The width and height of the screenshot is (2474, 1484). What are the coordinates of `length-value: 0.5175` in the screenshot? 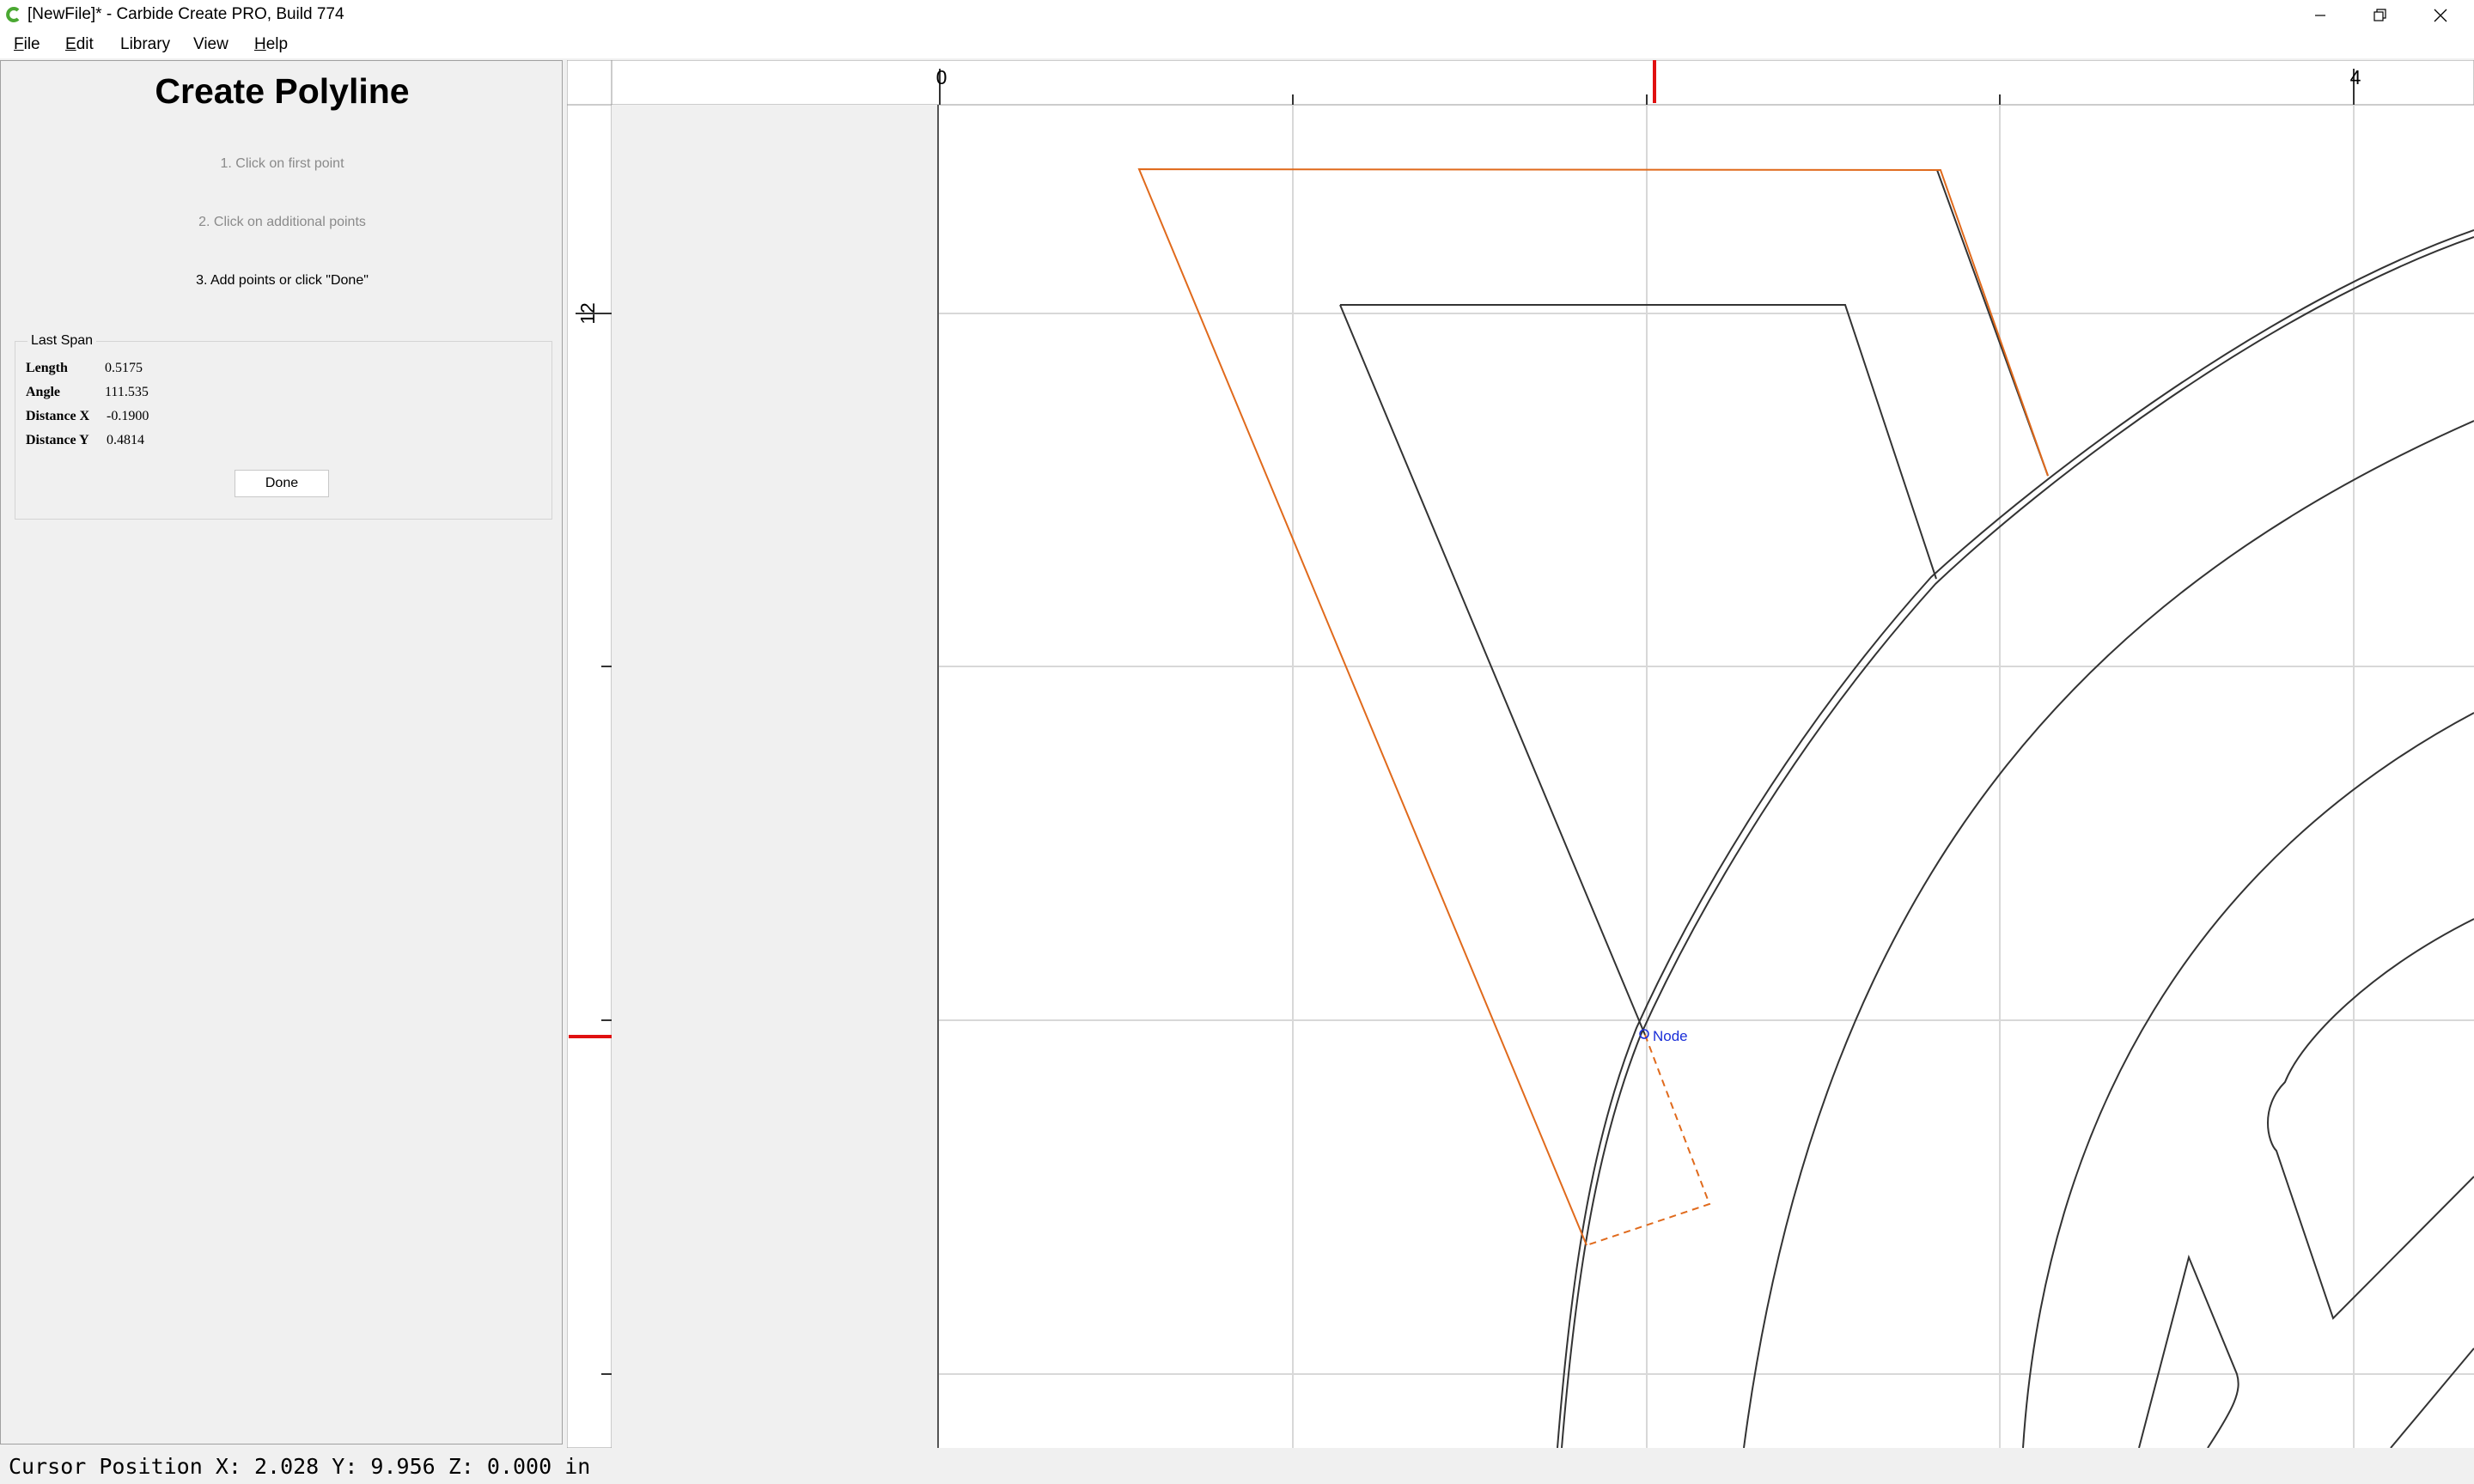 It's located at (124, 368).